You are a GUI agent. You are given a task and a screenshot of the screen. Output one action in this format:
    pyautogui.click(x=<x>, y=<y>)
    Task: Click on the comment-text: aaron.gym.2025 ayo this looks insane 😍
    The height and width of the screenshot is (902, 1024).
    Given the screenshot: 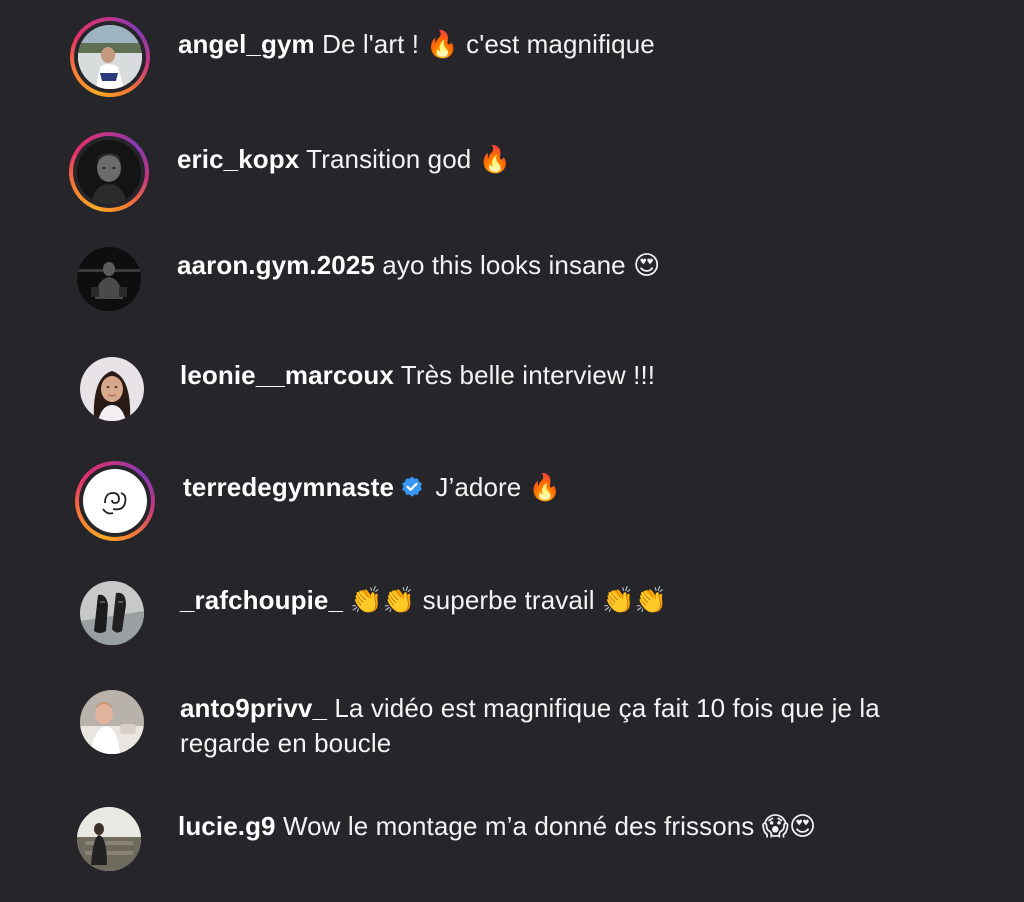 What is the action you would take?
    pyautogui.click(x=418, y=265)
    